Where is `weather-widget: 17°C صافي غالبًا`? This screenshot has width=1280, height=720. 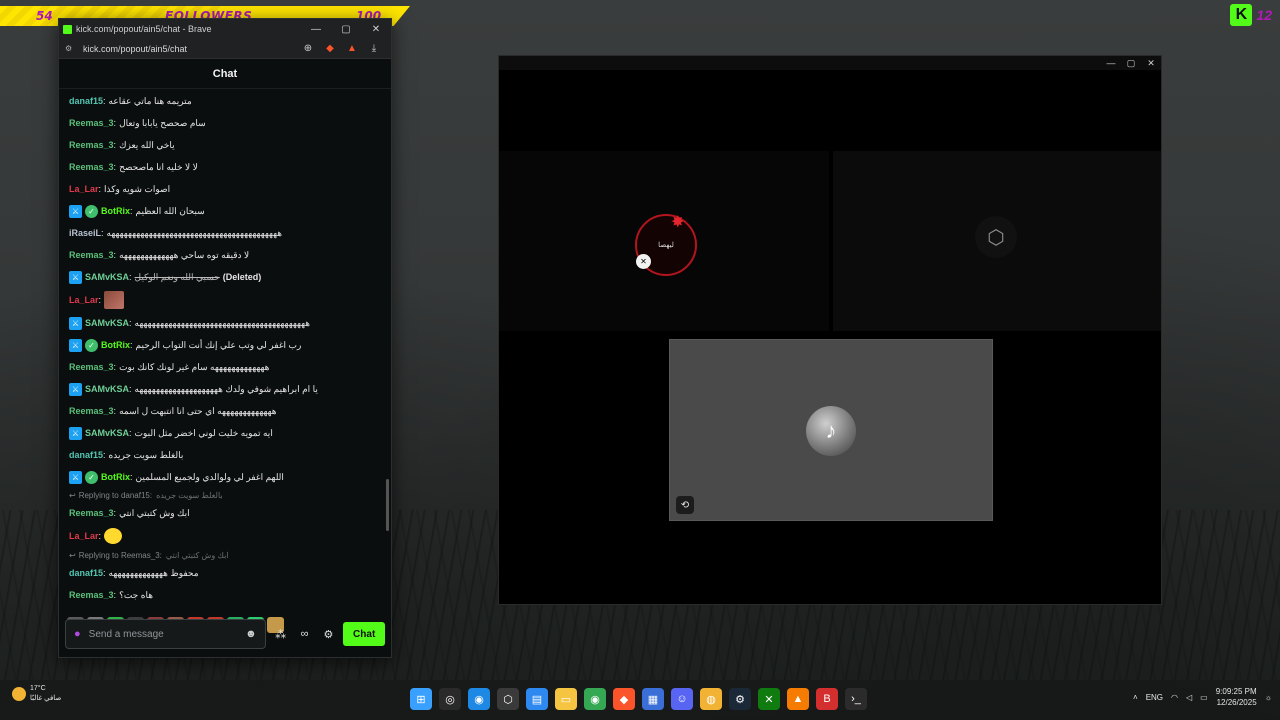
weather-widget: 17°C صافي غالبًا is located at coordinates (36, 694).